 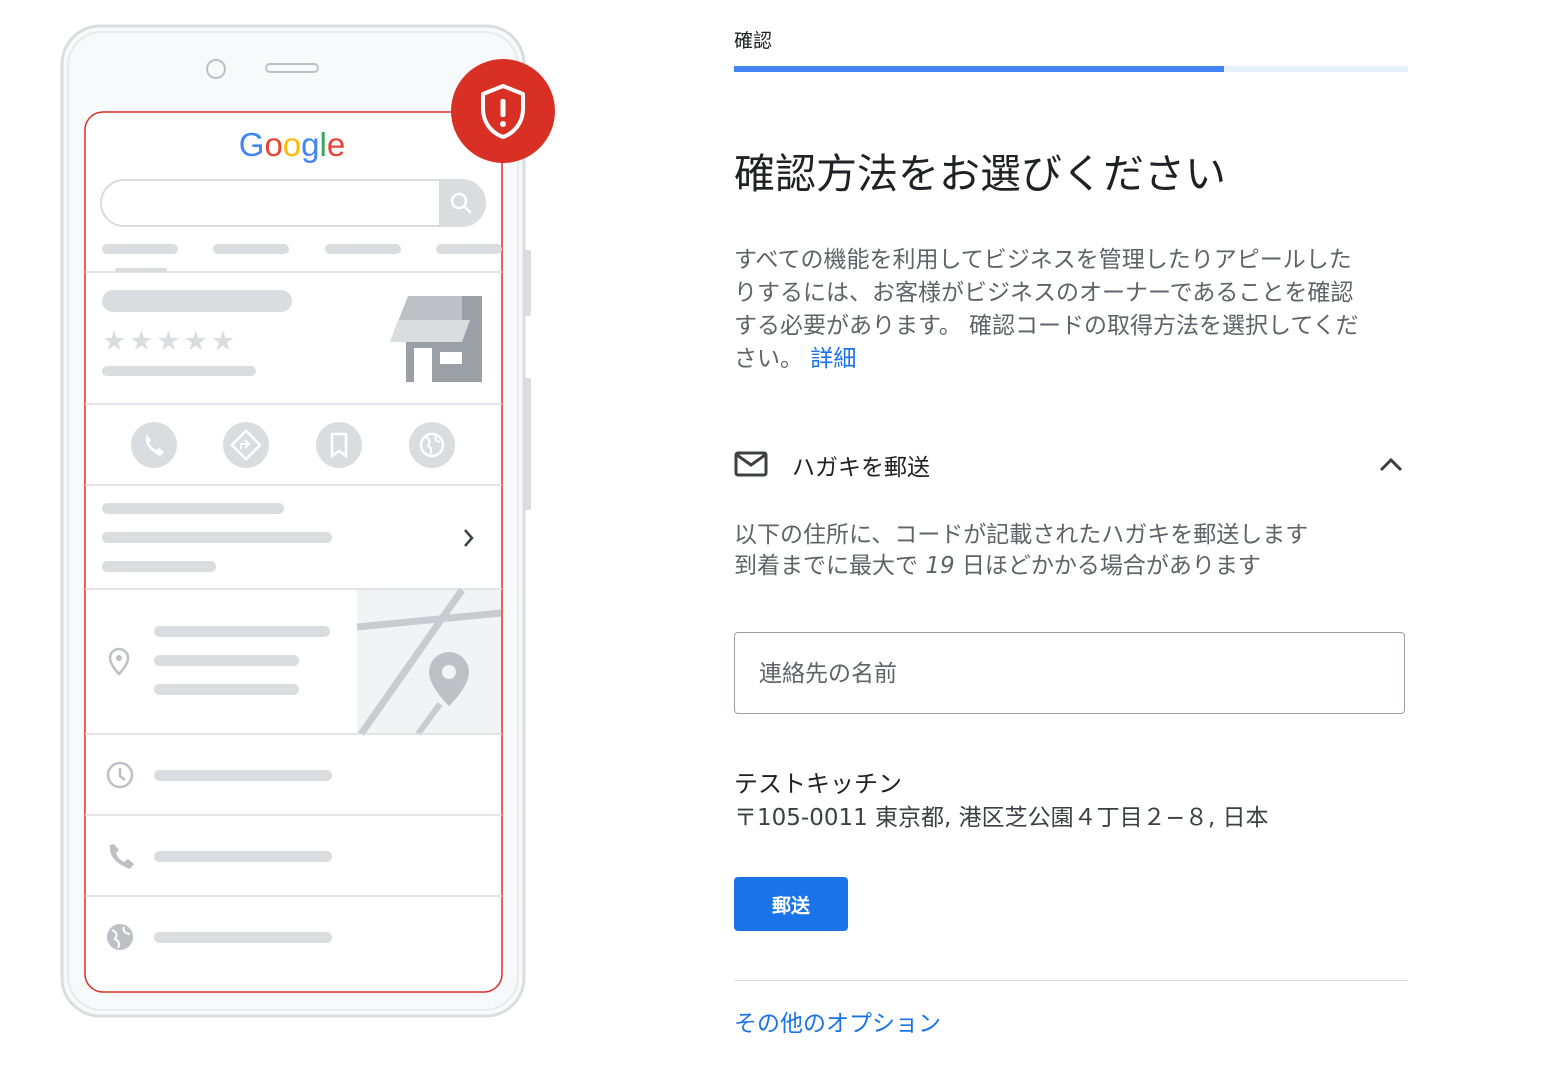 What do you see at coordinates (1043, 260) in the screenshot?
I see `description-line: すべての機能を利用してビジネスを管理したりアピールした` at bounding box center [1043, 260].